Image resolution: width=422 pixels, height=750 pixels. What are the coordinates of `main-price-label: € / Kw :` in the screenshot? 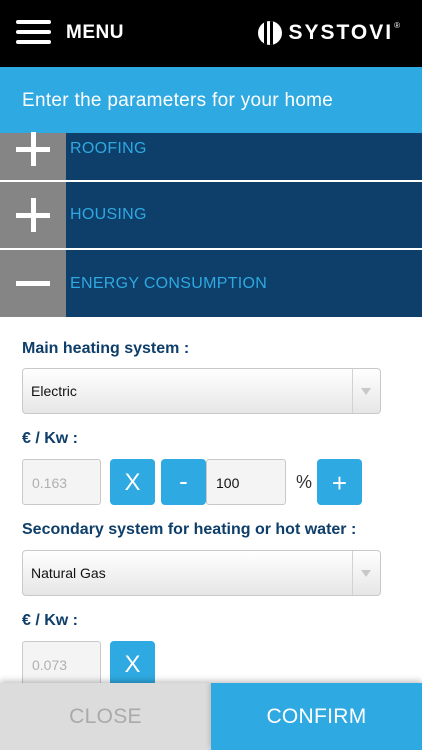 It's located at (50, 438).